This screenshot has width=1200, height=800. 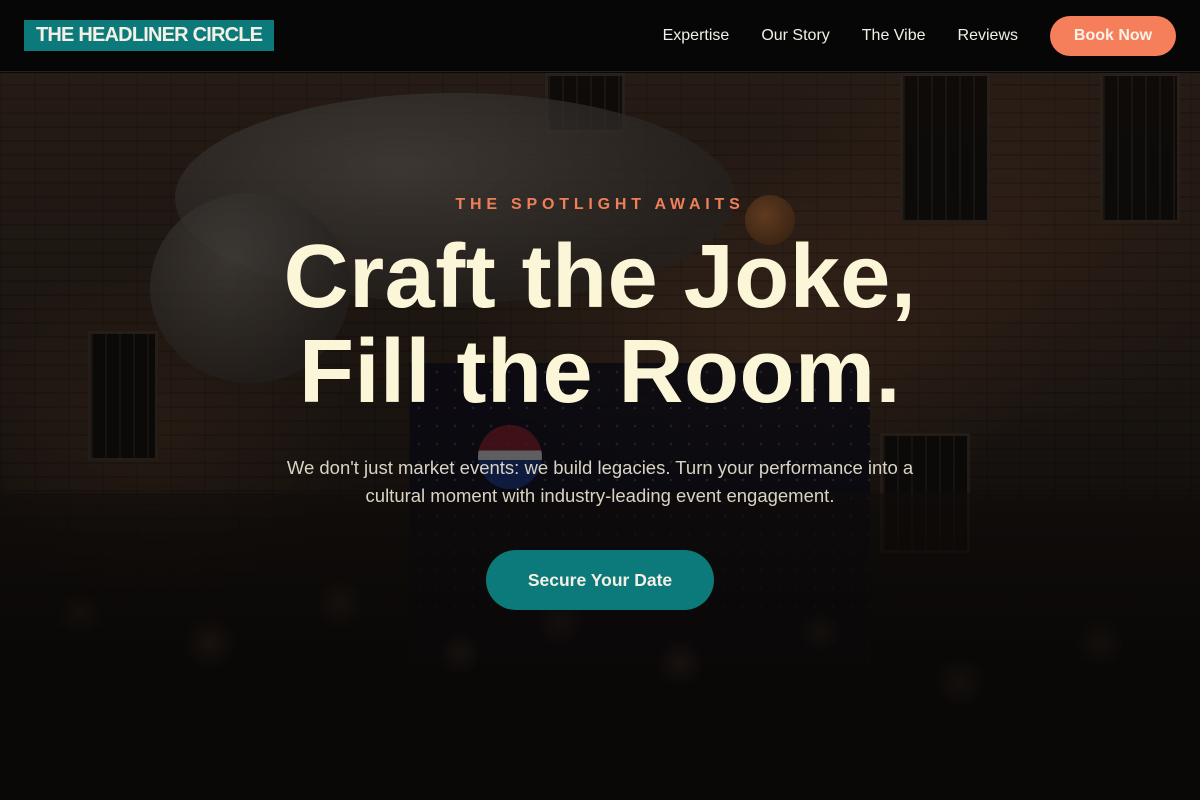 What do you see at coordinates (600, 580) in the screenshot?
I see `secure-your-date-button: Secure Your Date` at bounding box center [600, 580].